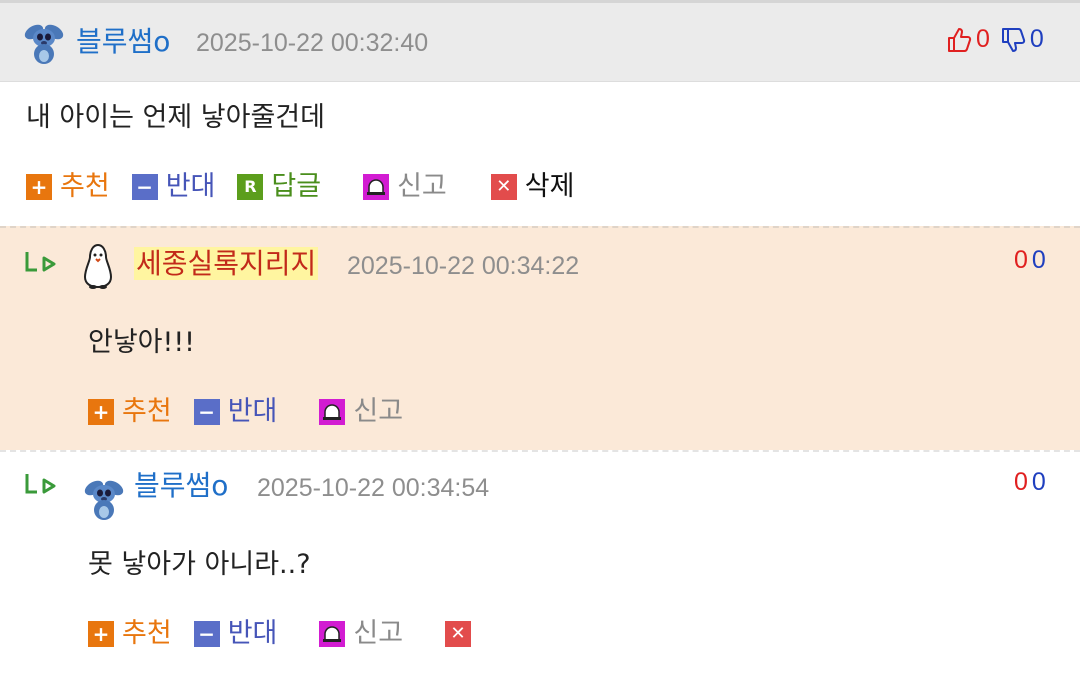 This screenshot has height=688, width=1080. Describe the element at coordinates (312, 43) in the screenshot. I see `comment-date: 2025-10-22 00:32:40` at that location.